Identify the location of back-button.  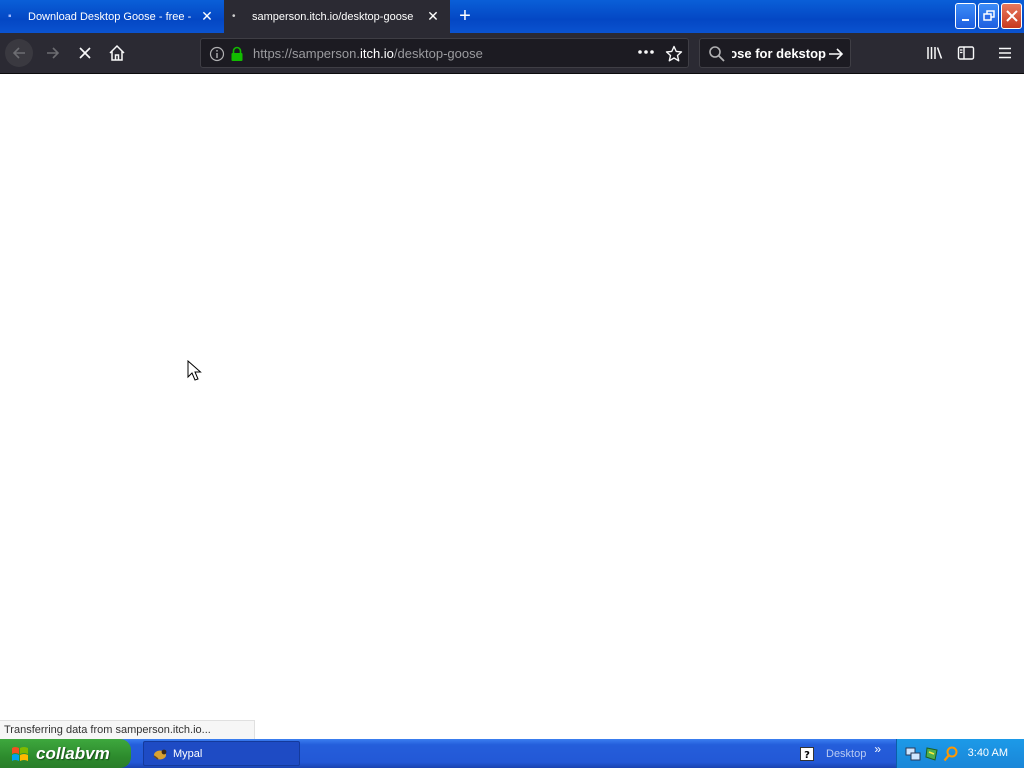
(19, 53).